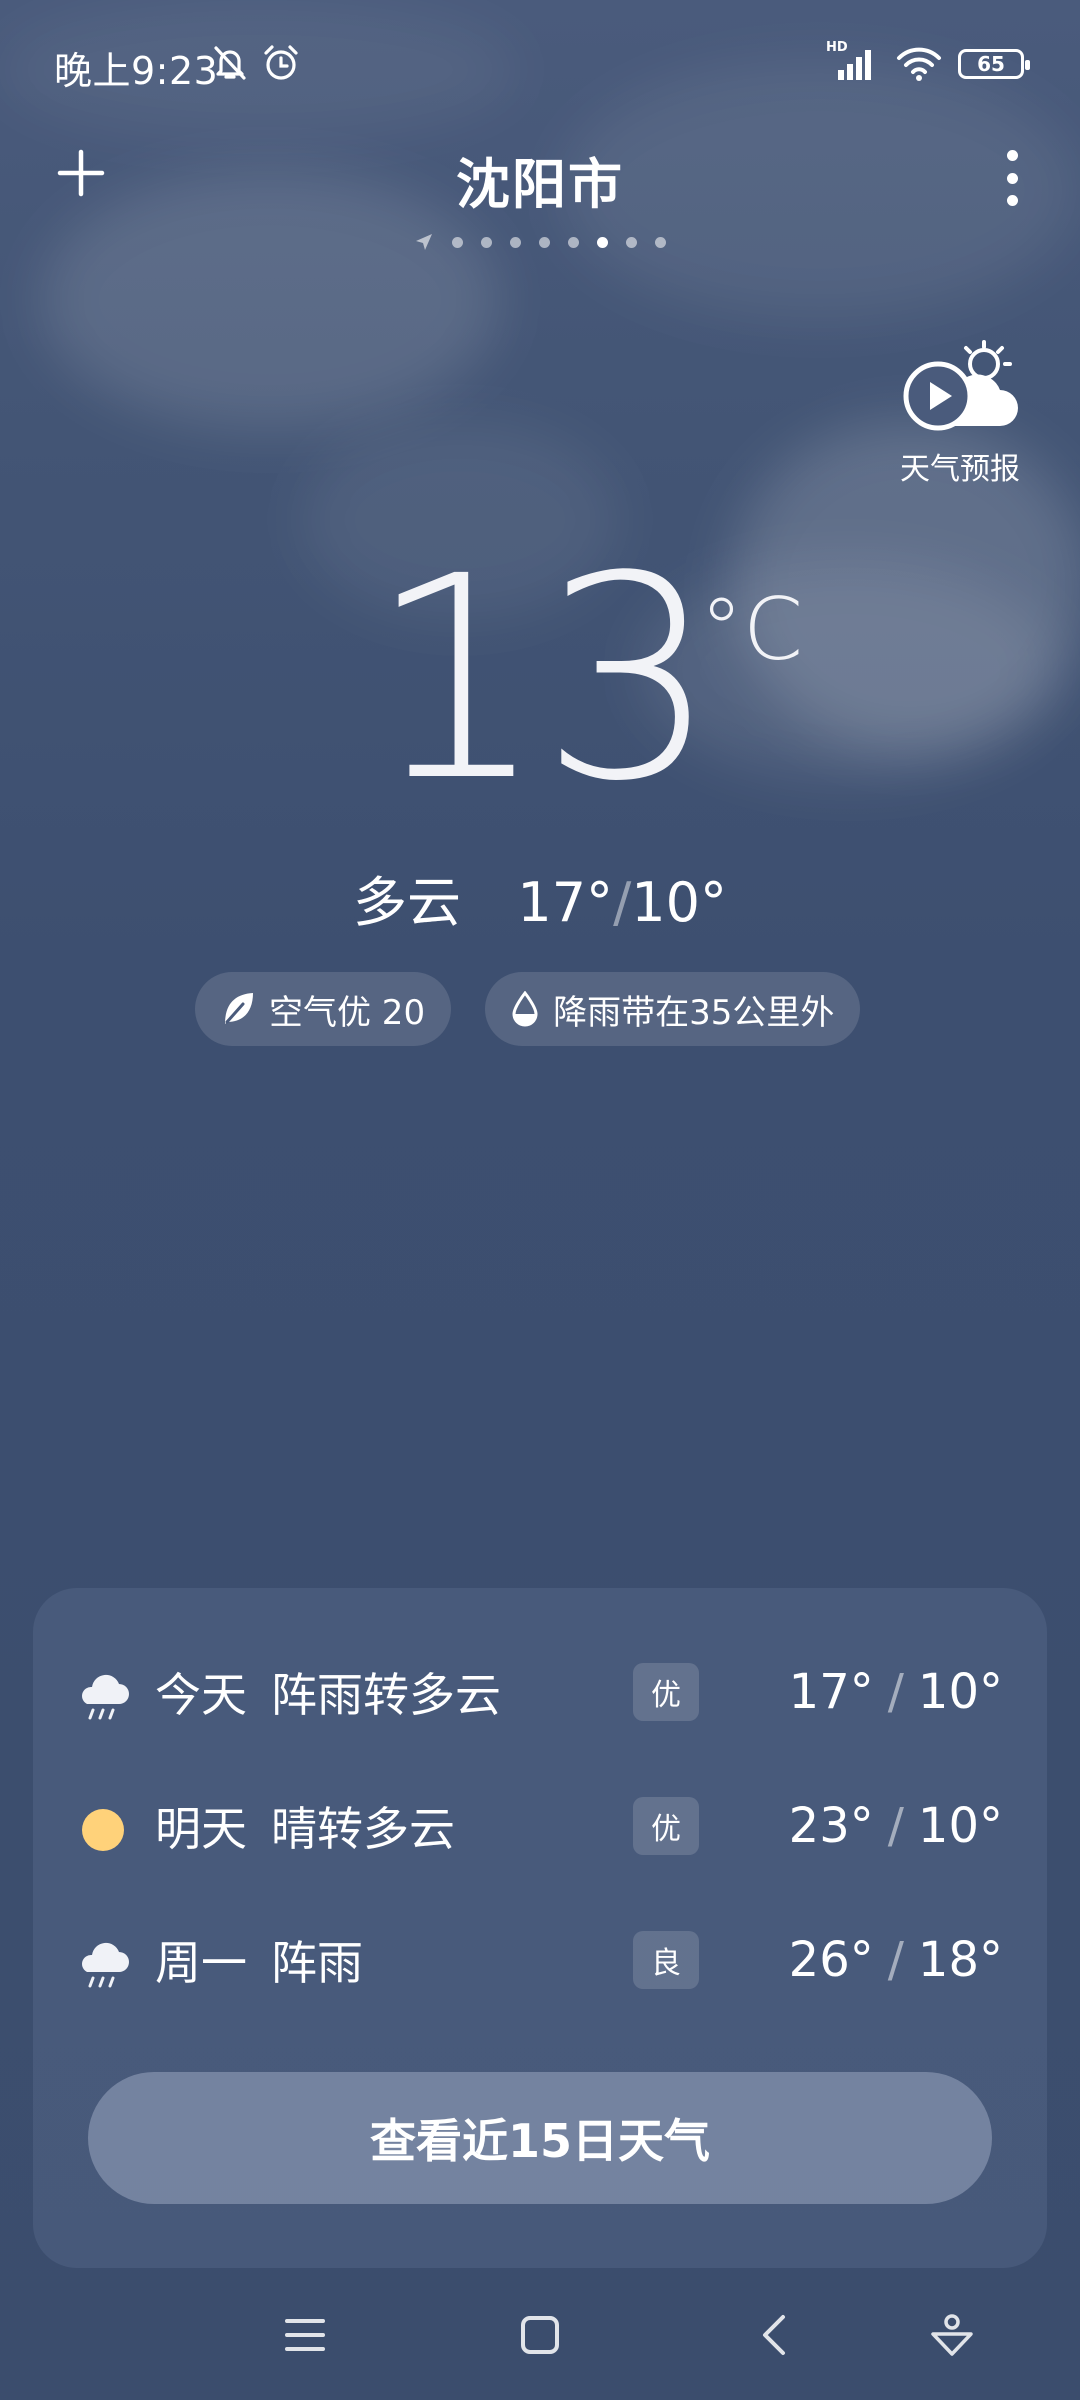  Describe the element at coordinates (831, 1692) in the screenshot. I see `forecast-high: 17°` at that location.